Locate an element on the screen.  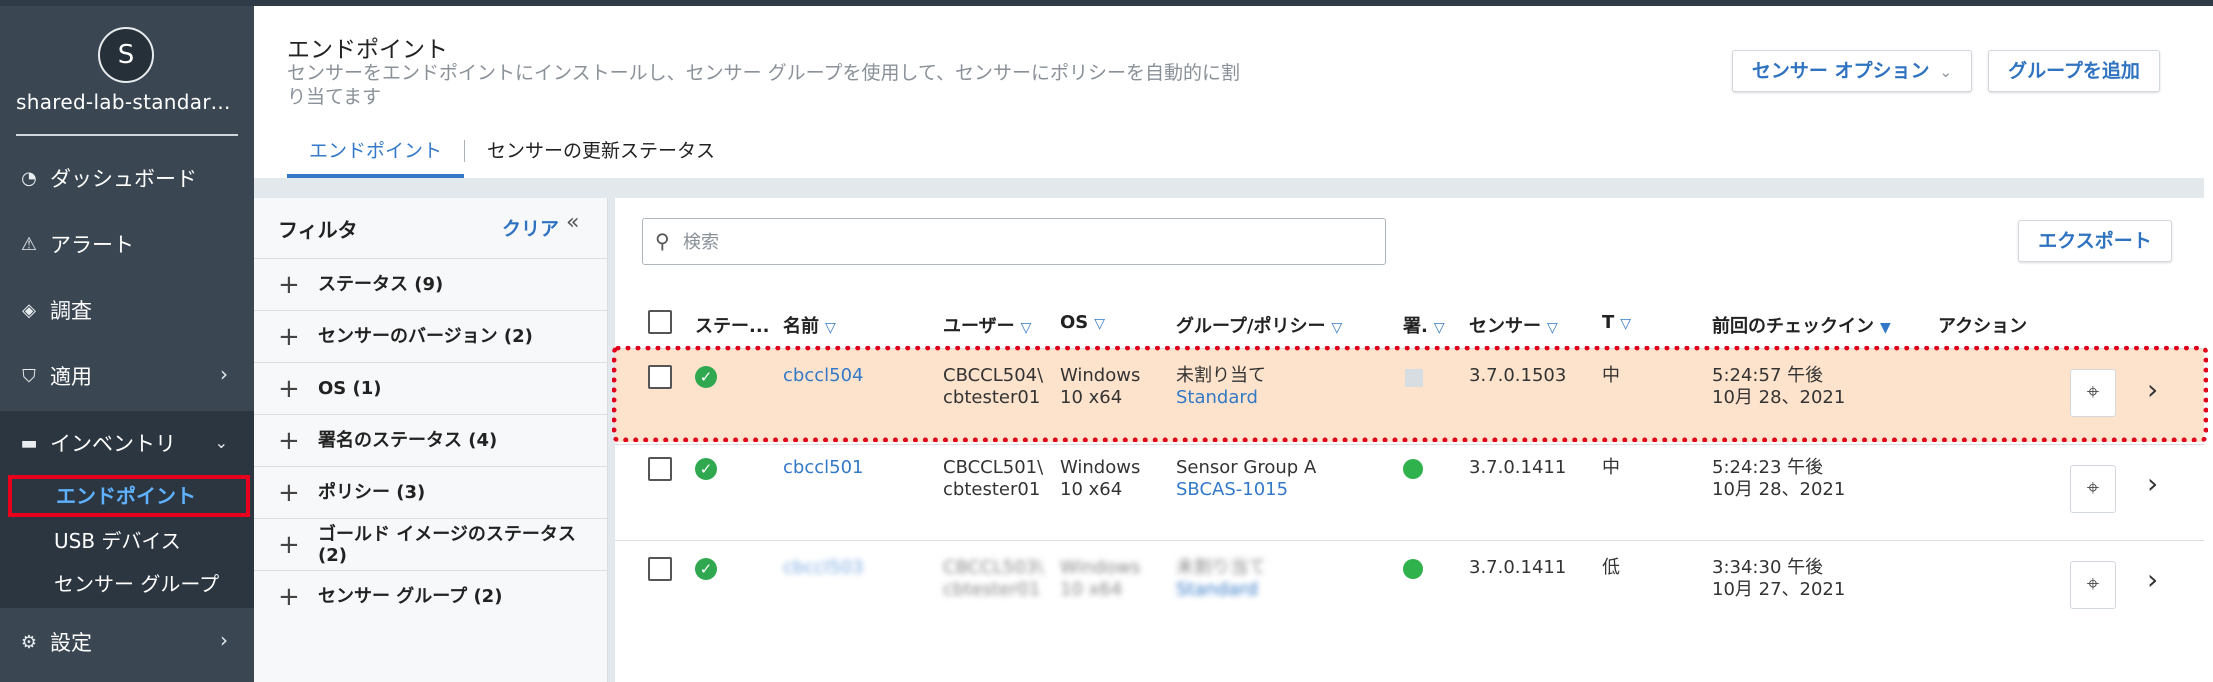
shield-check-icon: ⛉ is located at coordinates (29, 376).